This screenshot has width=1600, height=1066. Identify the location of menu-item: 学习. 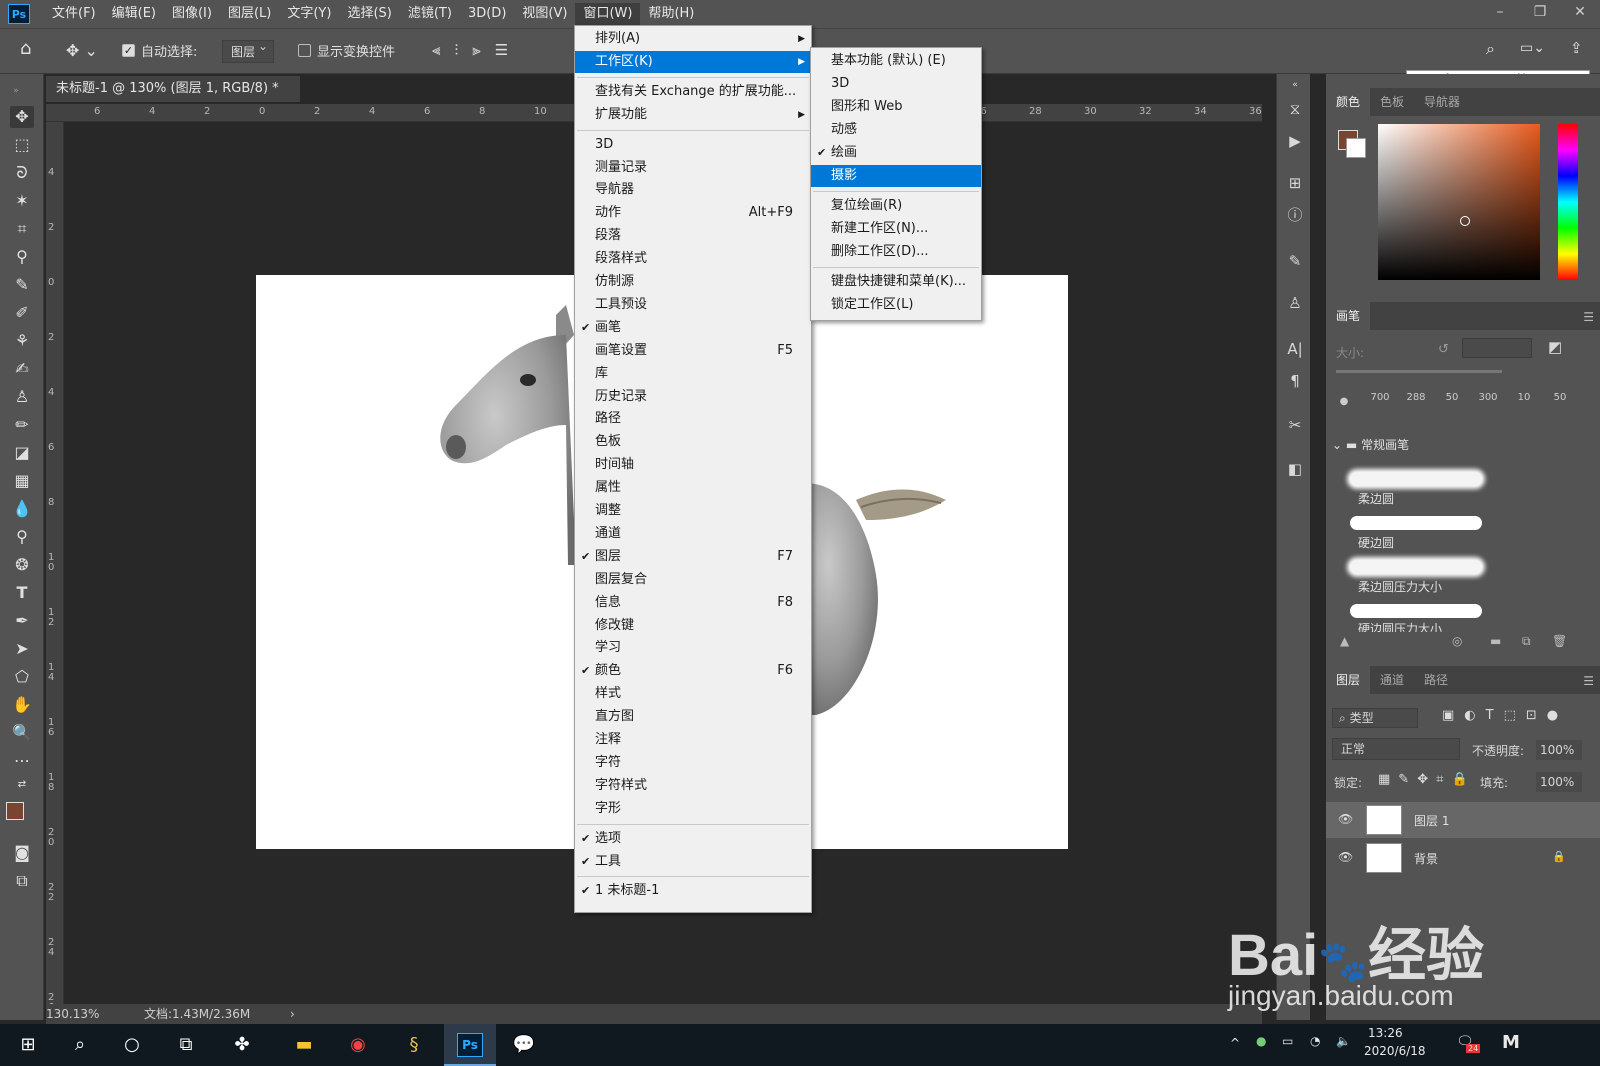
(693, 648).